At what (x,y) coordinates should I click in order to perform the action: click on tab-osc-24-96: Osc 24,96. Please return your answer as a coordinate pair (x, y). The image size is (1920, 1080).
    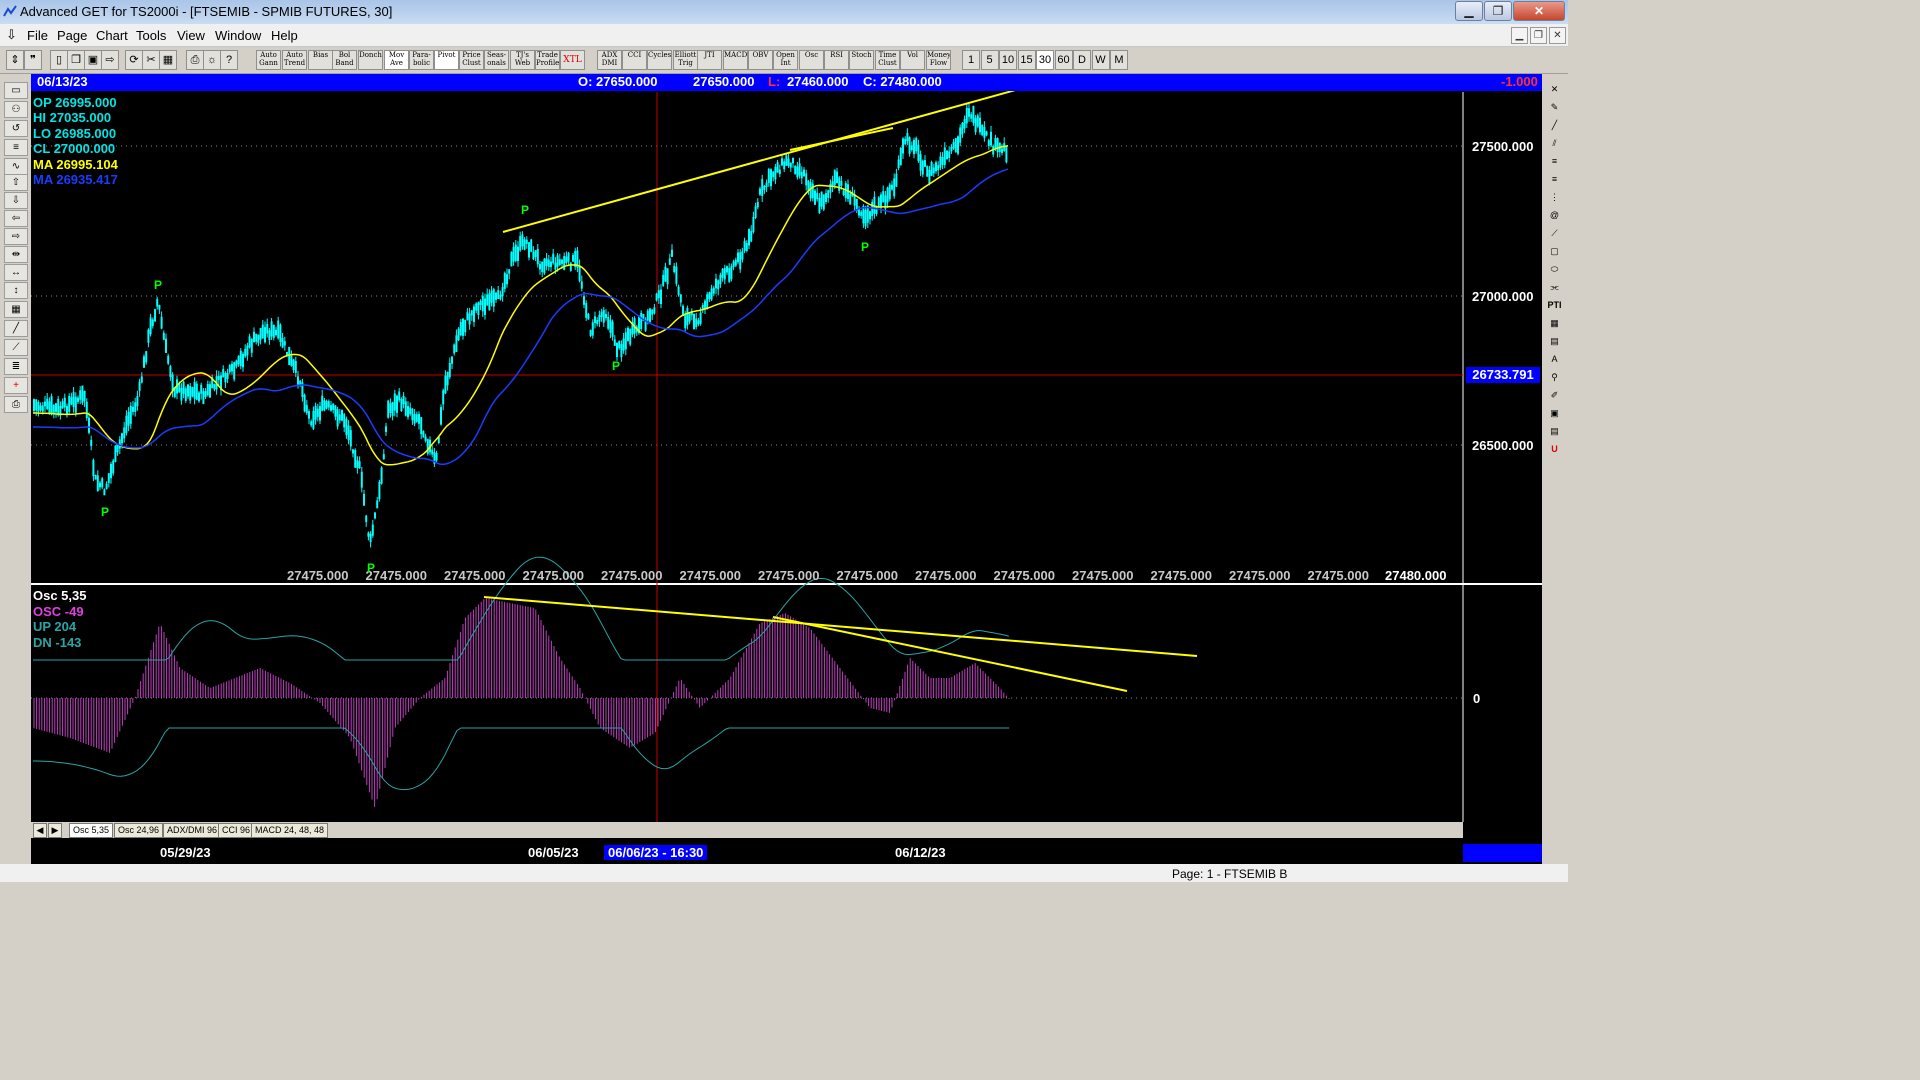
    Looking at the image, I should click on (139, 830).